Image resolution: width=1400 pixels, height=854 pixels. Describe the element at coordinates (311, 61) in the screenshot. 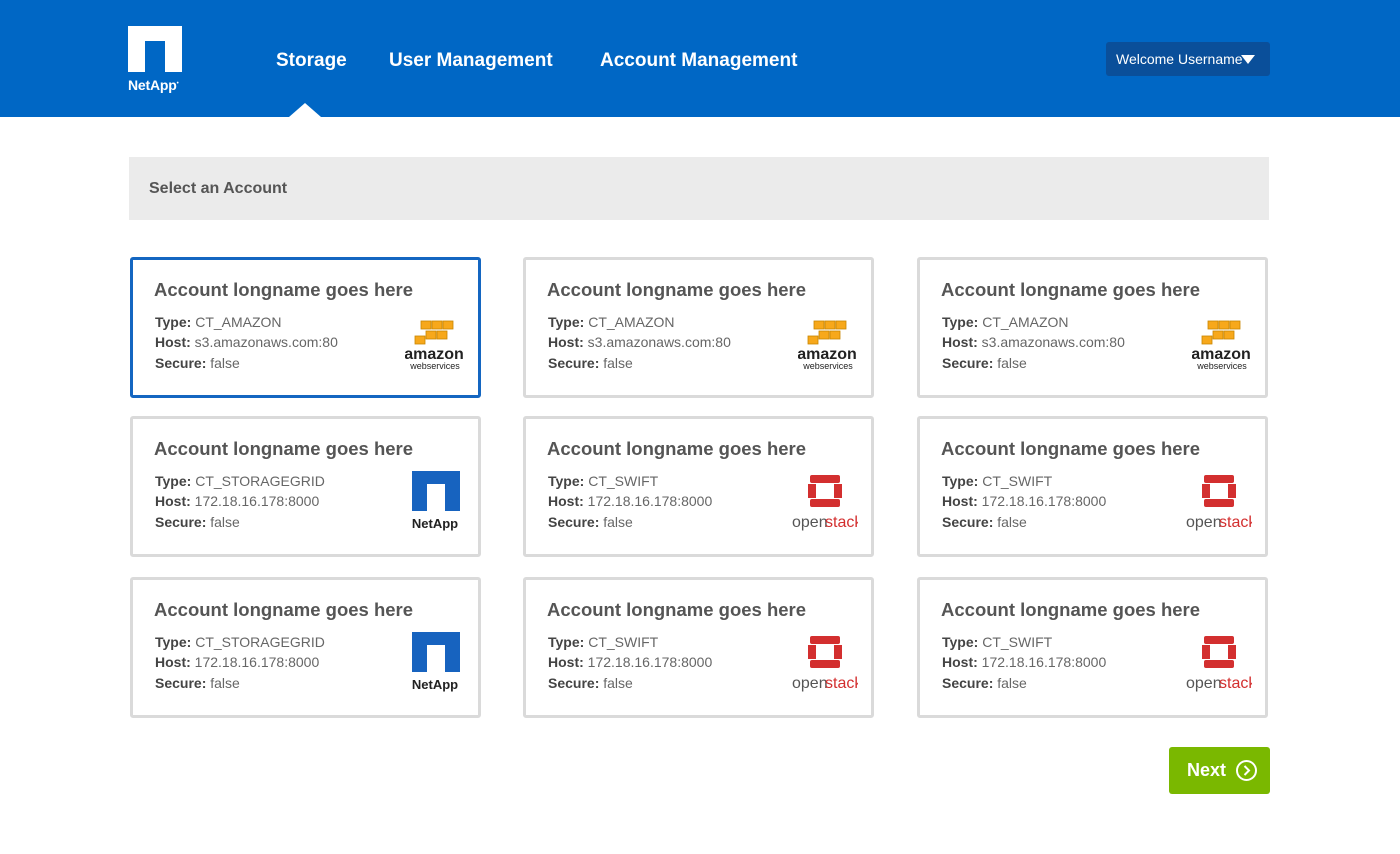

I see `nav-storage: Storage` at that location.